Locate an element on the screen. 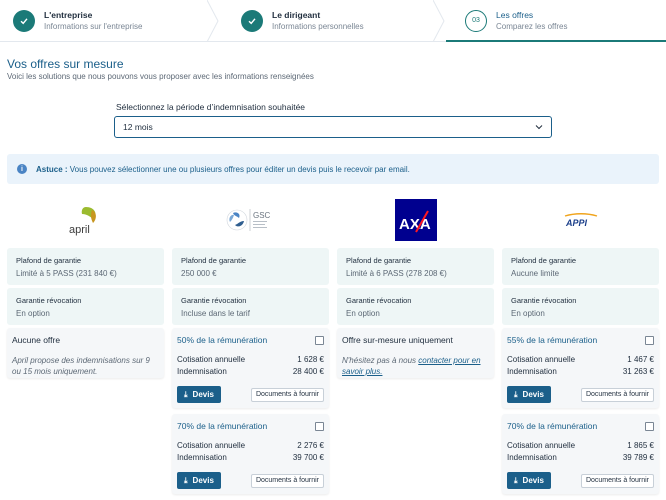 The height and width of the screenshot is (500, 666). active-step-indicator is located at coordinates (556, 41).